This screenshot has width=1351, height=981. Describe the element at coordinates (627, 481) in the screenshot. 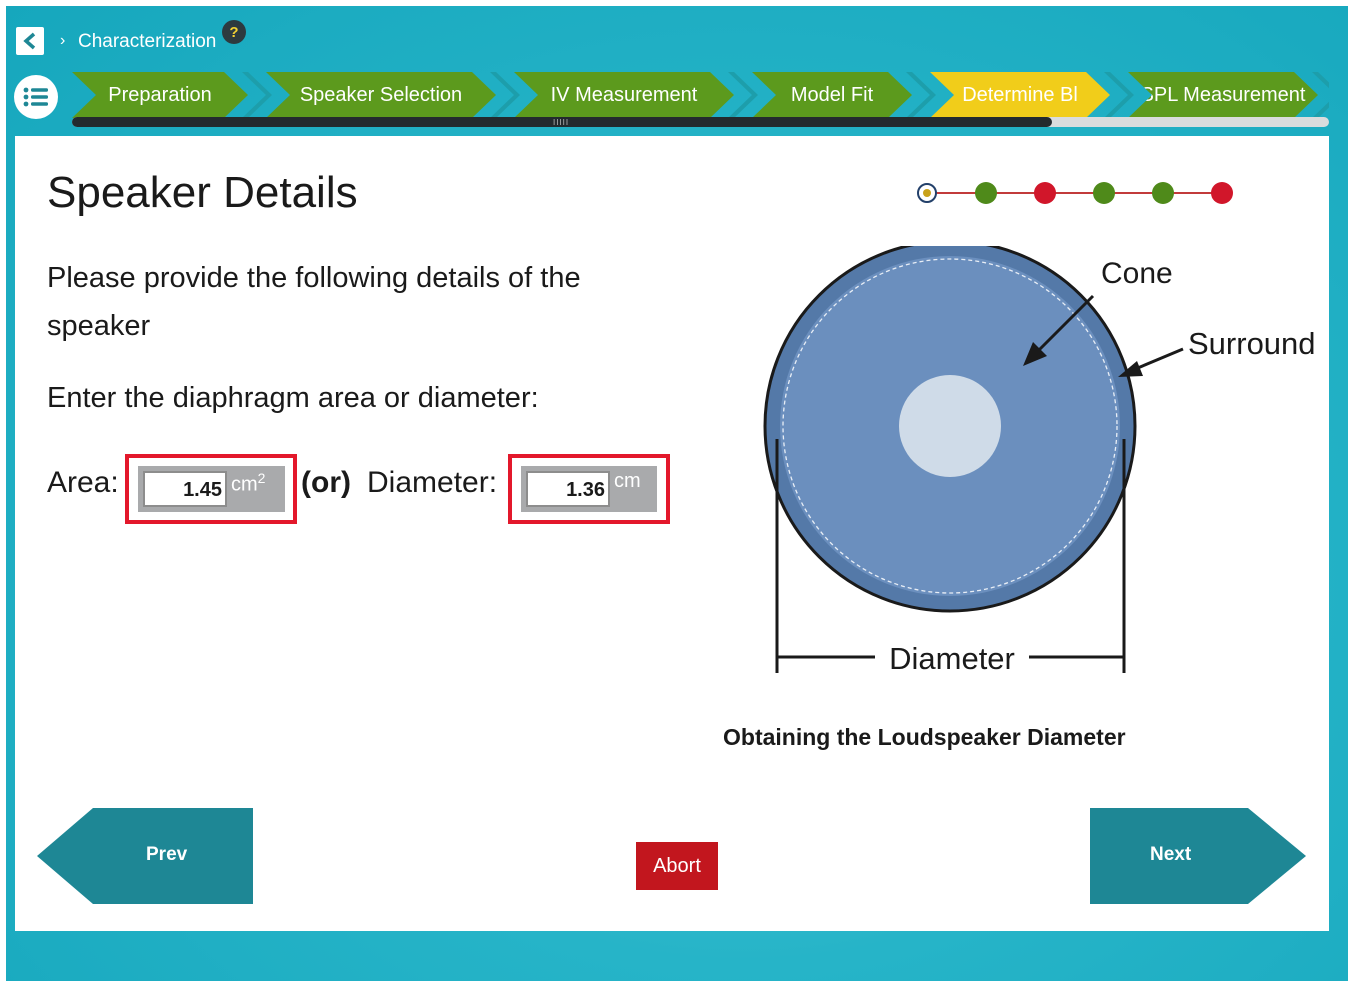

I see `diameter-unit: cm` at that location.